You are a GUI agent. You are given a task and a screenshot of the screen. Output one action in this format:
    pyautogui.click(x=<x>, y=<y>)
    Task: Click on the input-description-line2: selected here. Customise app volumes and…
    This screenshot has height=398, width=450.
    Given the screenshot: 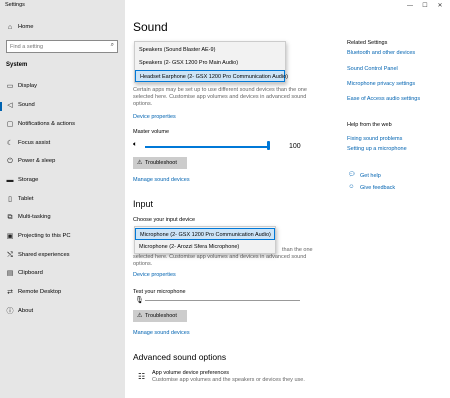 What is the action you would take?
    pyautogui.click(x=220, y=257)
    